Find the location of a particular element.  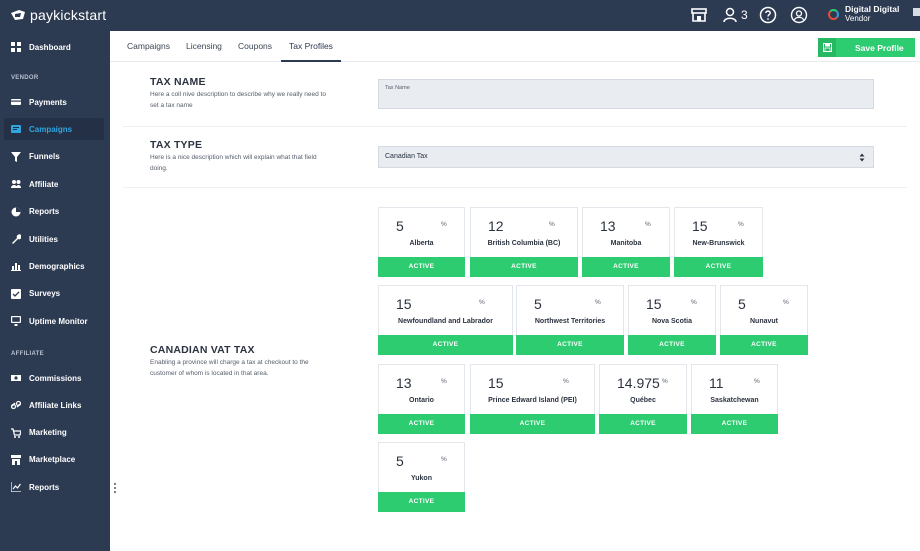

save-profile-label: Save Profile is located at coordinates (879, 47).